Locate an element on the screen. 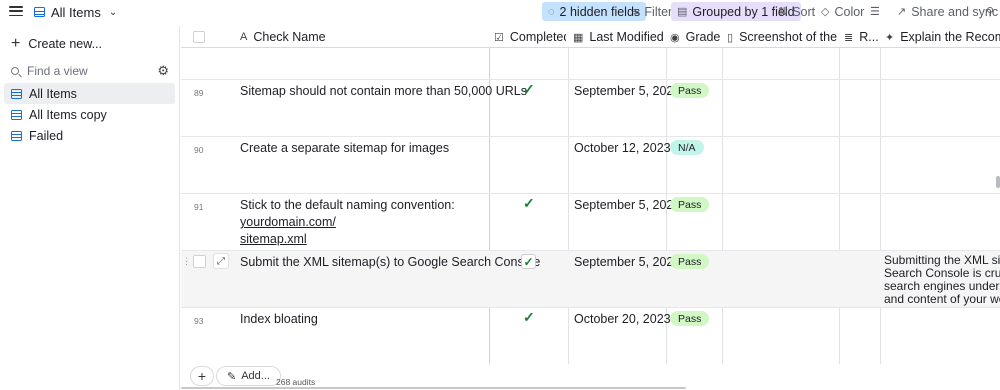  row-number: 93 is located at coordinates (199, 321).